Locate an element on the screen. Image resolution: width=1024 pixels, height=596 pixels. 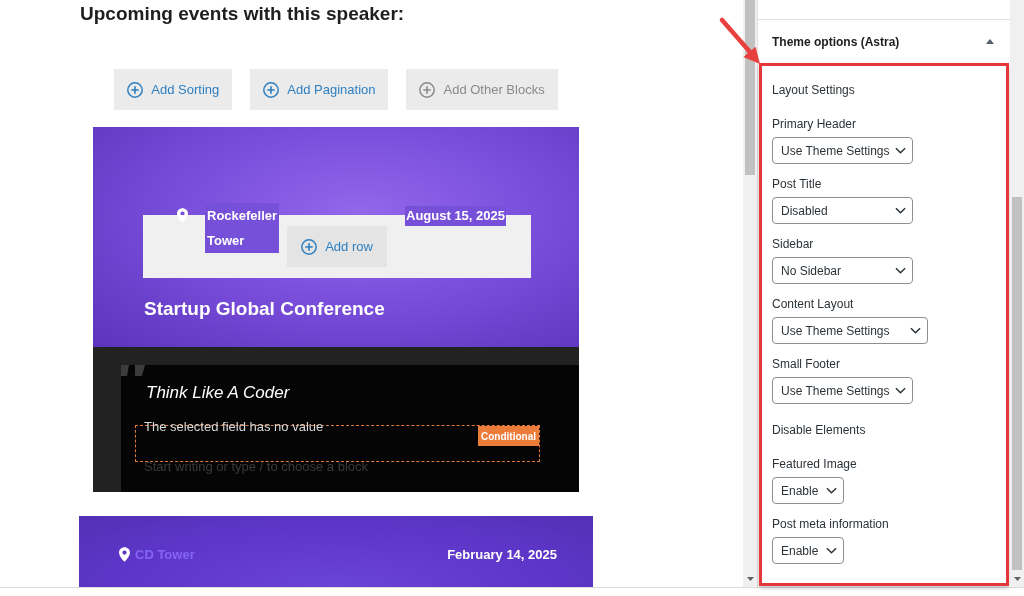
event-date: August 15, 2025 is located at coordinates (455, 216).